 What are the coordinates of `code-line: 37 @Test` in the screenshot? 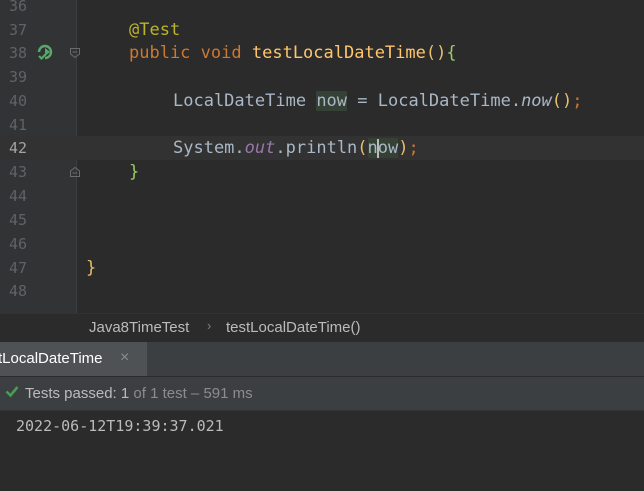 It's located at (322, 30).